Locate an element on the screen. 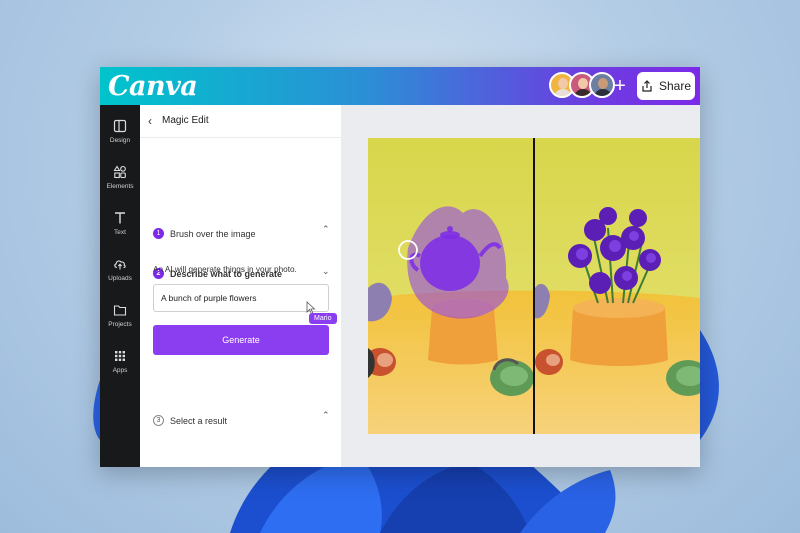 This screenshot has width=800, height=533. rail-item-uploads: Uploads is located at coordinates (120, 268).